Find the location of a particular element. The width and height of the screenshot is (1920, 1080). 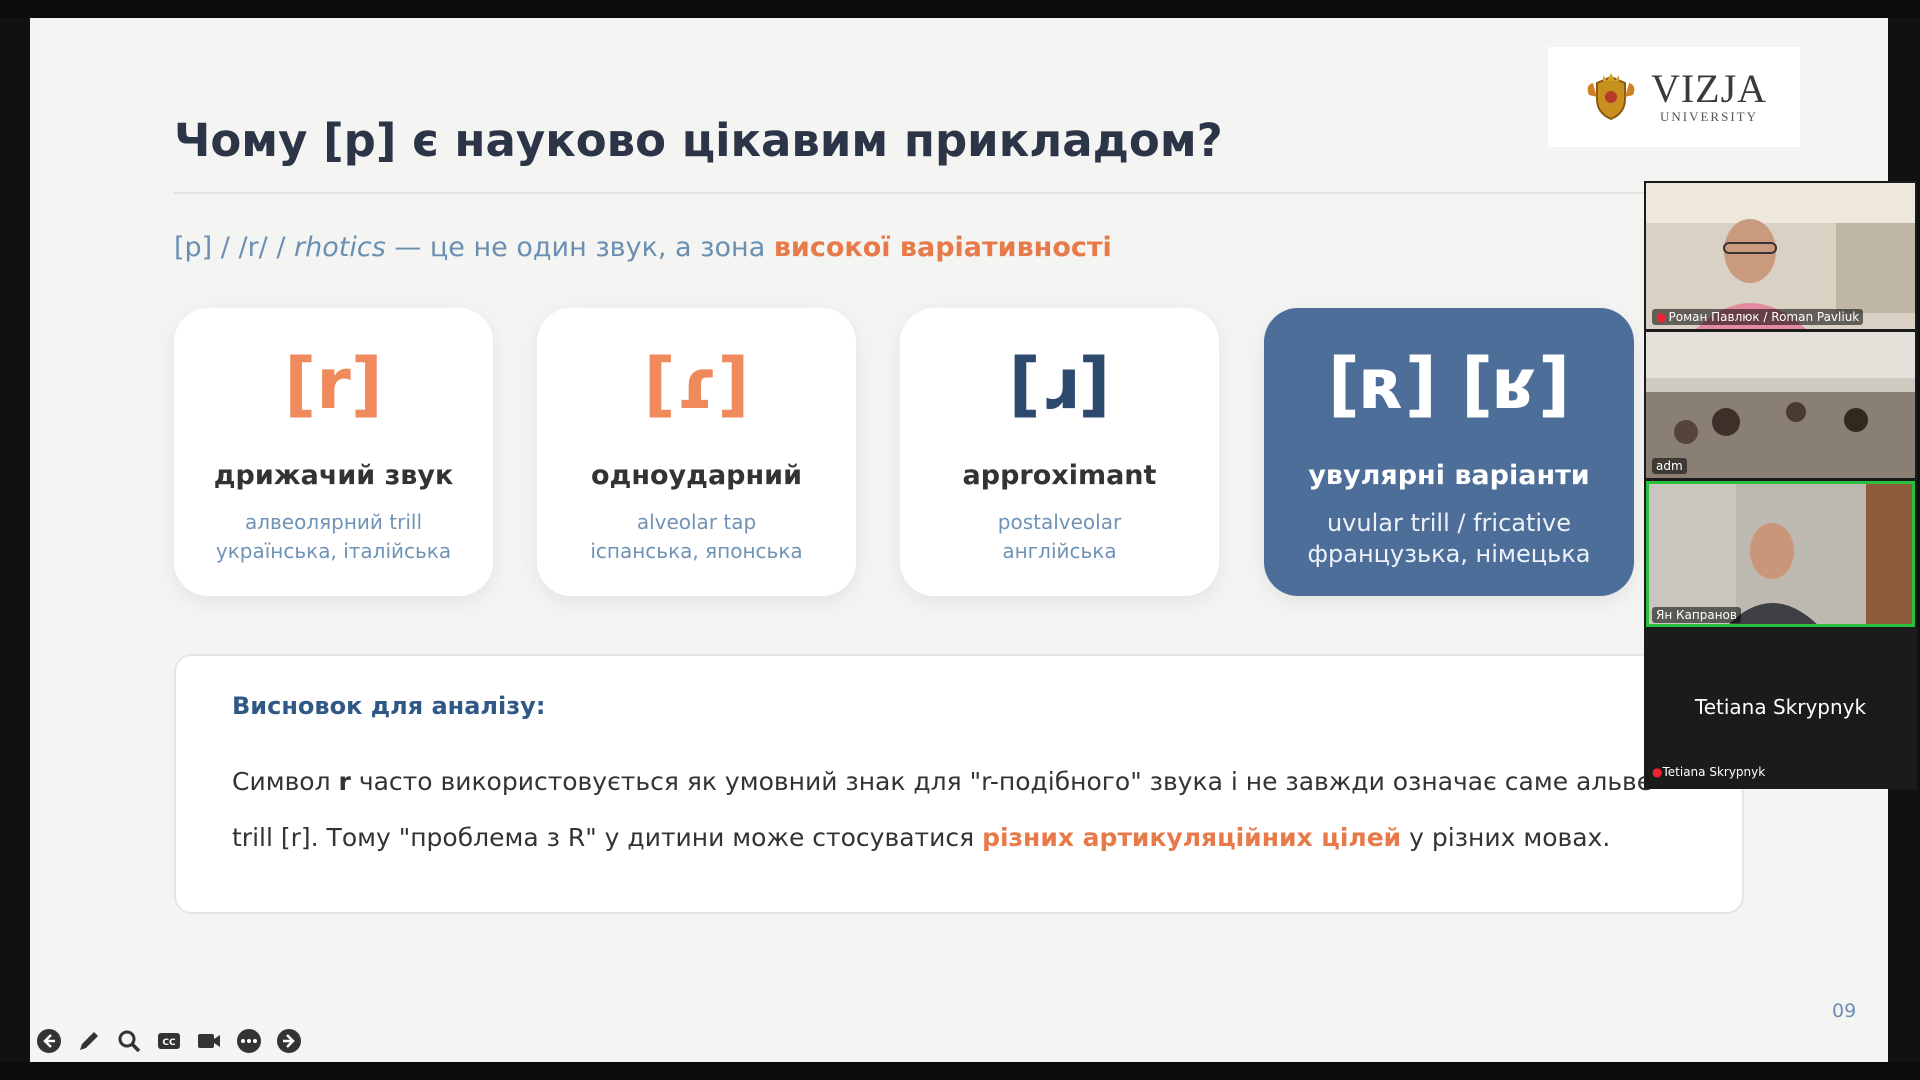

card-desc: postalveolar англійська is located at coordinates (1059, 537).